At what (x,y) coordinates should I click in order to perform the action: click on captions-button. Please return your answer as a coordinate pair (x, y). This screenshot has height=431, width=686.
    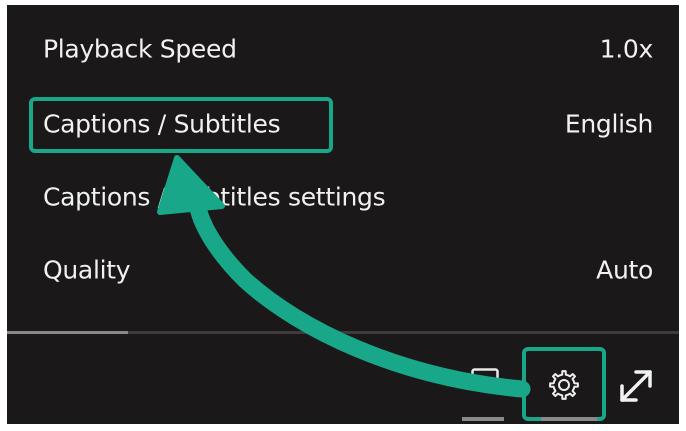
    Looking at the image, I should click on (485, 379).